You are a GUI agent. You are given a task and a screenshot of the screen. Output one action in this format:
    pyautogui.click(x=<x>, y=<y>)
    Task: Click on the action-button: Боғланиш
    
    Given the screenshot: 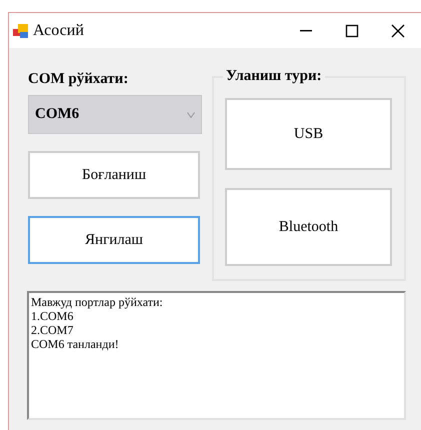 What is the action you would take?
    pyautogui.click(x=114, y=175)
    